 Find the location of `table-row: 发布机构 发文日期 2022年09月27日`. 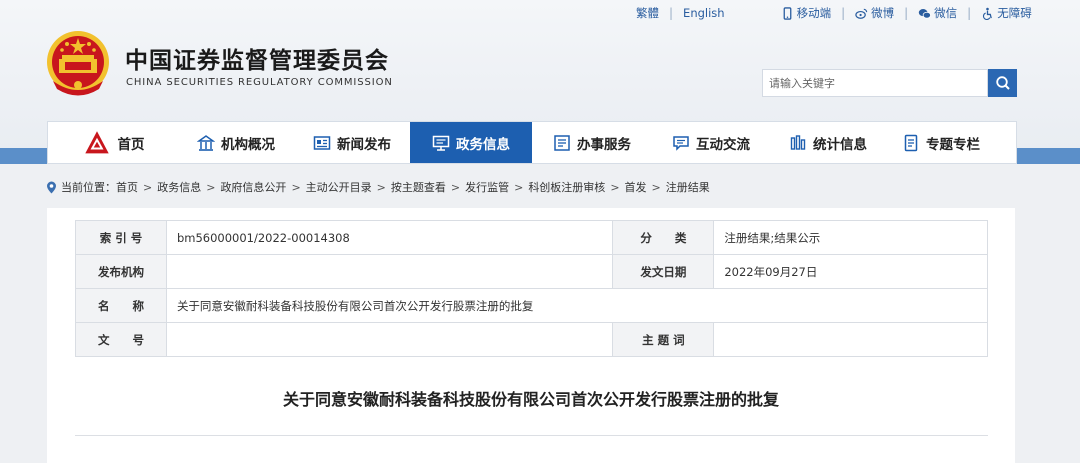

table-row: 发布机构 发文日期 2022年09月27日 is located at coordinates (531, 271).